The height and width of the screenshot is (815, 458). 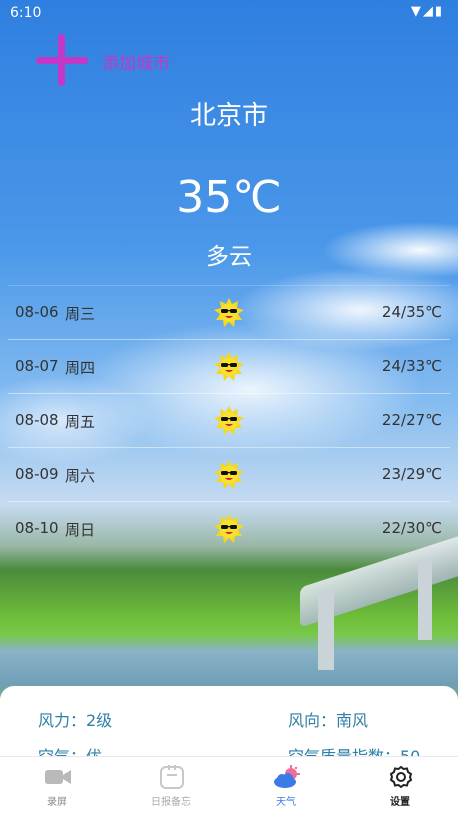 I want to click on wind-level: 风力：2级, so click(x=75, y=720).